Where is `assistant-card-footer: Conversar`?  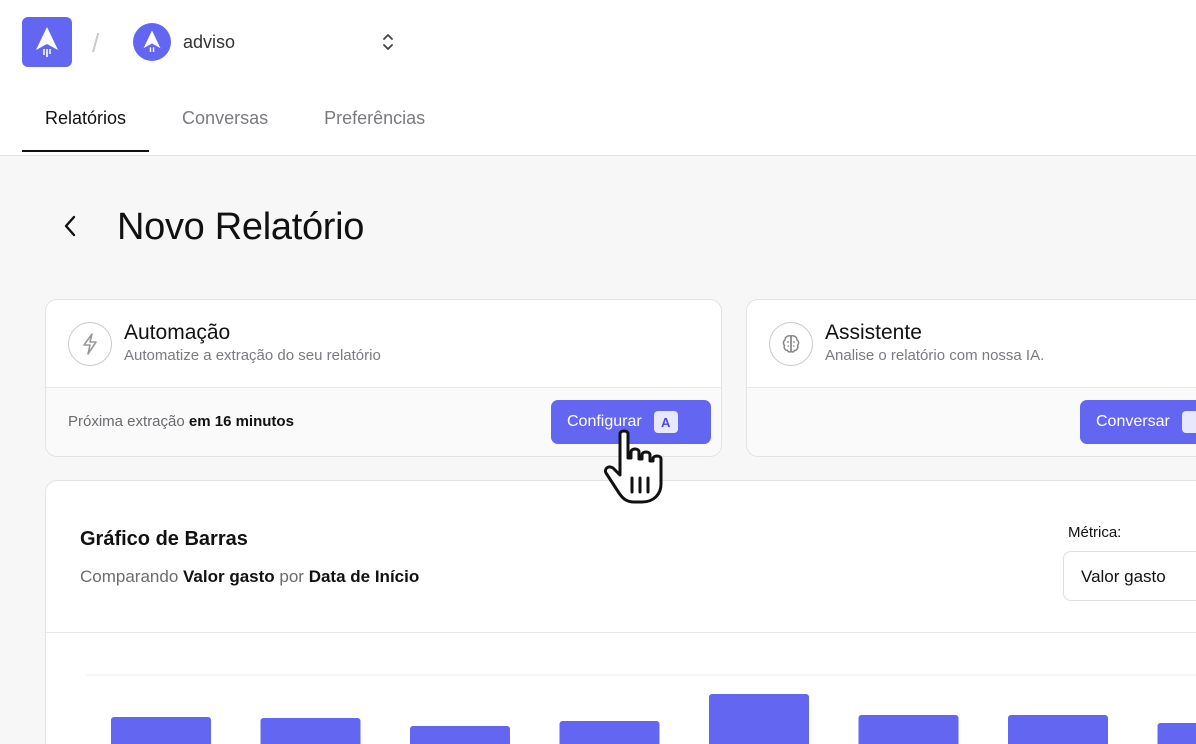
assistant-card-footer: Conversar is located at coordinates (971, 422).